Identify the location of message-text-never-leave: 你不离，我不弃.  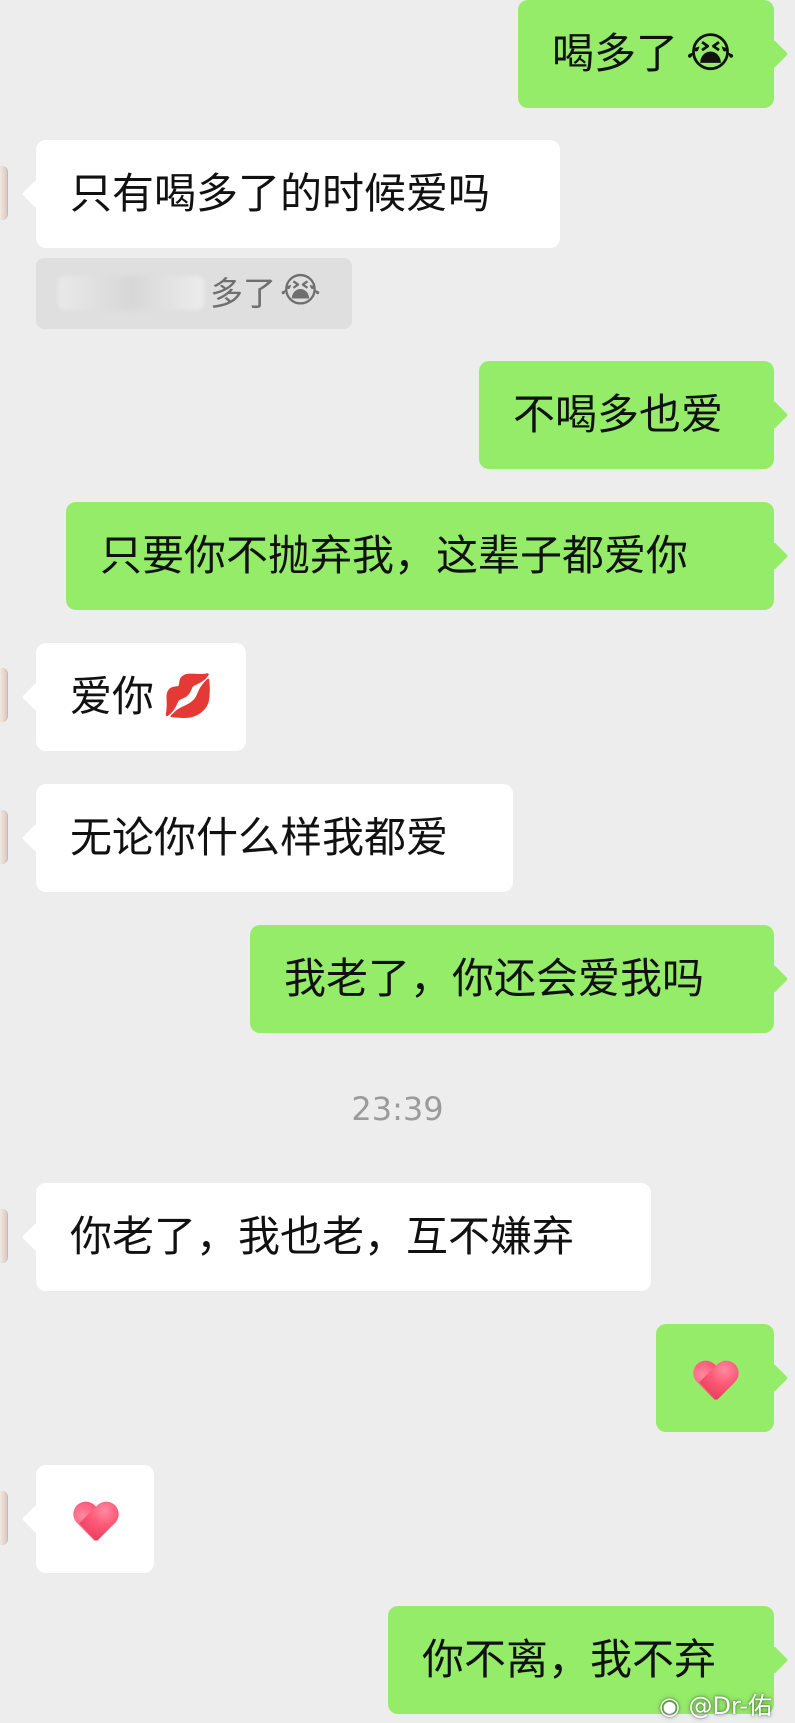
(569, 1659).